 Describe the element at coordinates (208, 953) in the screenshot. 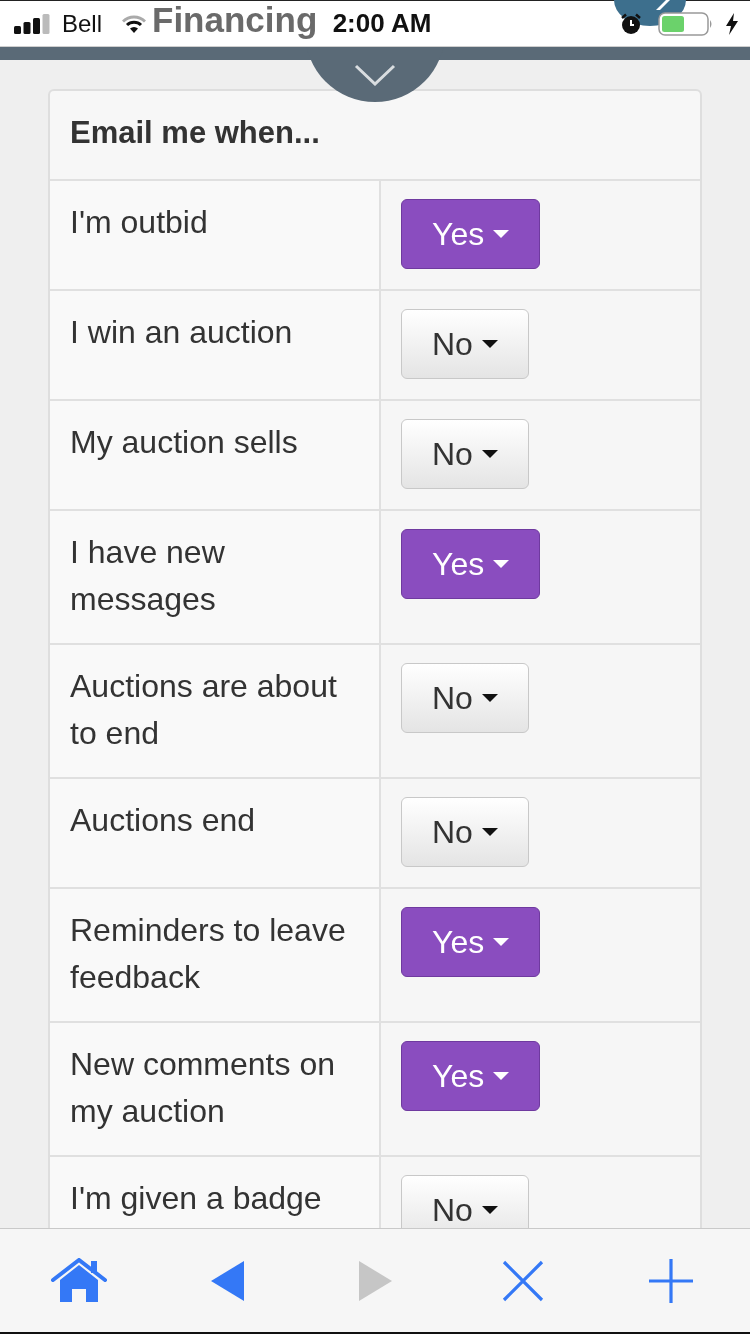

I see `row-label: Reminders to leave feedback` at that location.